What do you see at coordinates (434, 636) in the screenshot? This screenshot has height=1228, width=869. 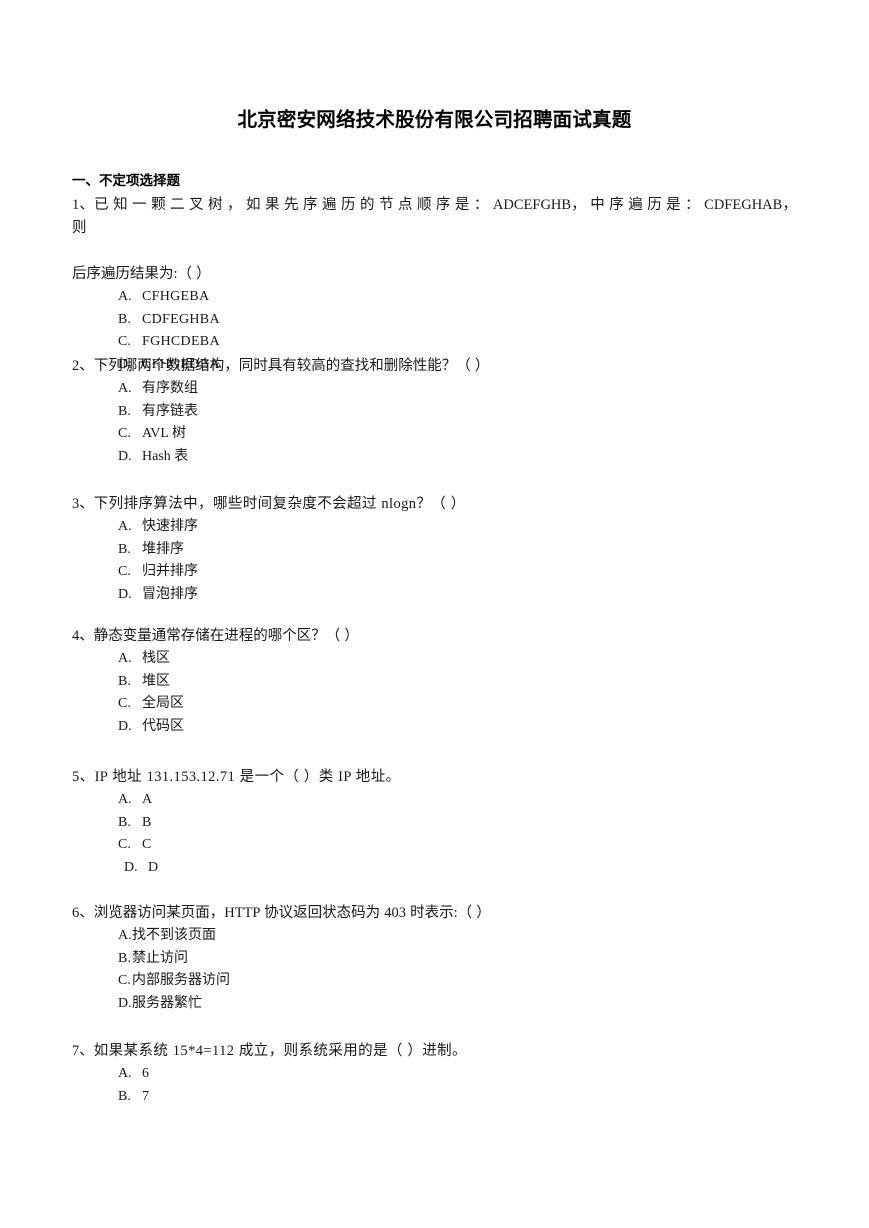 I see `question-text-4: 4、静态变量通常存储在进程的哪个区？（ ）` at bounding box center [434, 636].